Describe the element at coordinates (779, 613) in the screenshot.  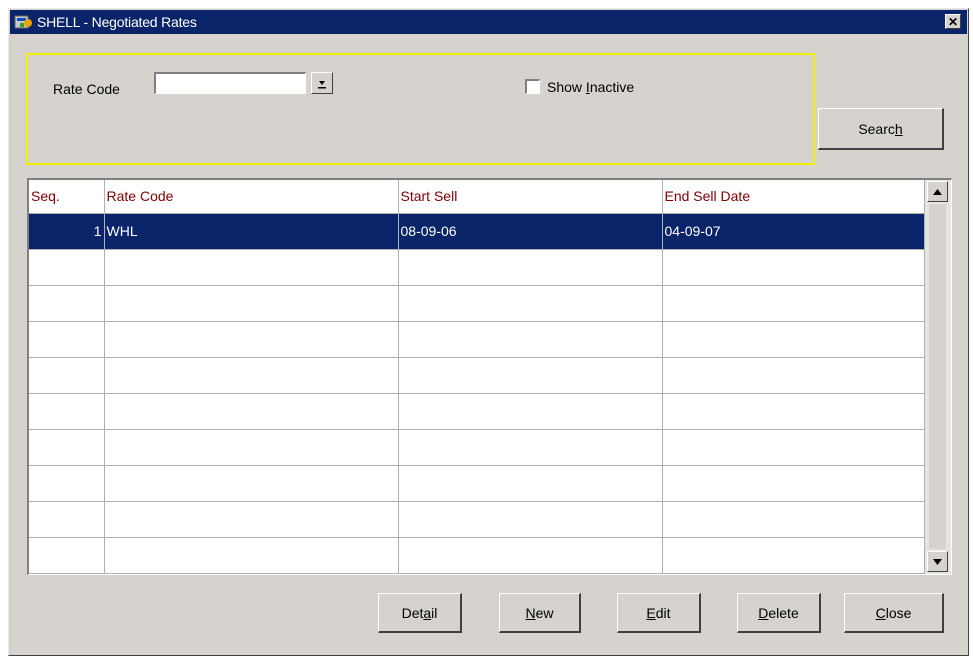
I see `delete-button: Delete` at that location.